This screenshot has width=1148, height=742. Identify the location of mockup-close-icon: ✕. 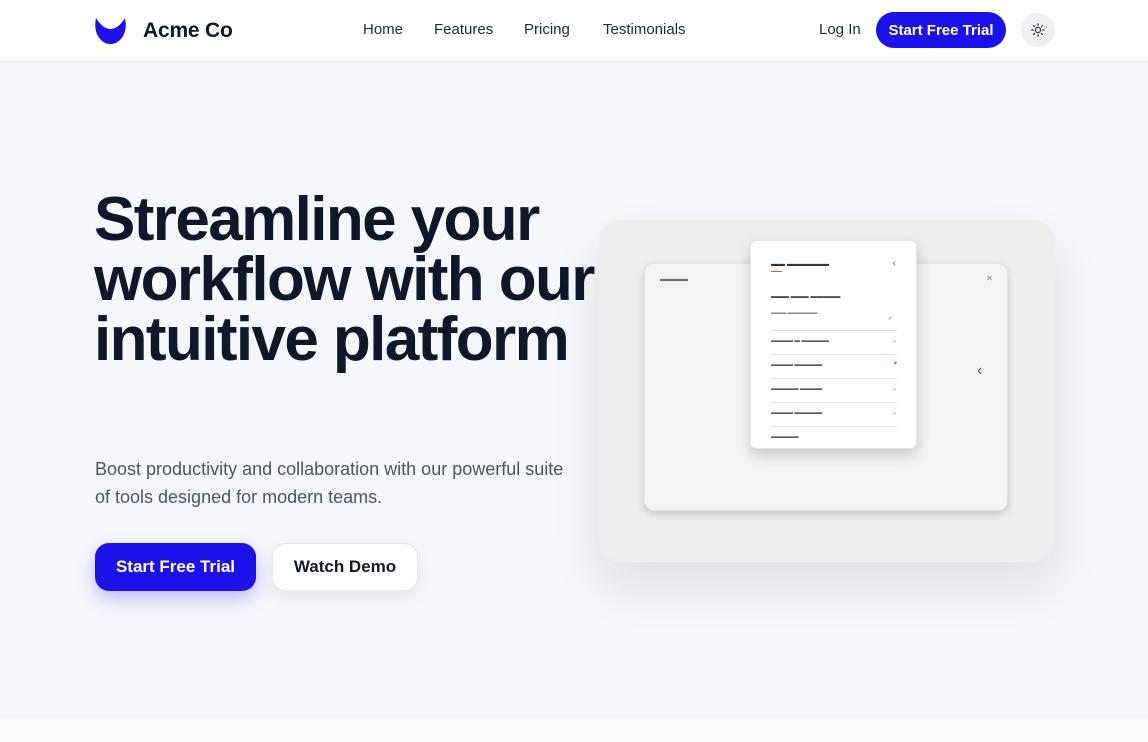
(989, 278).